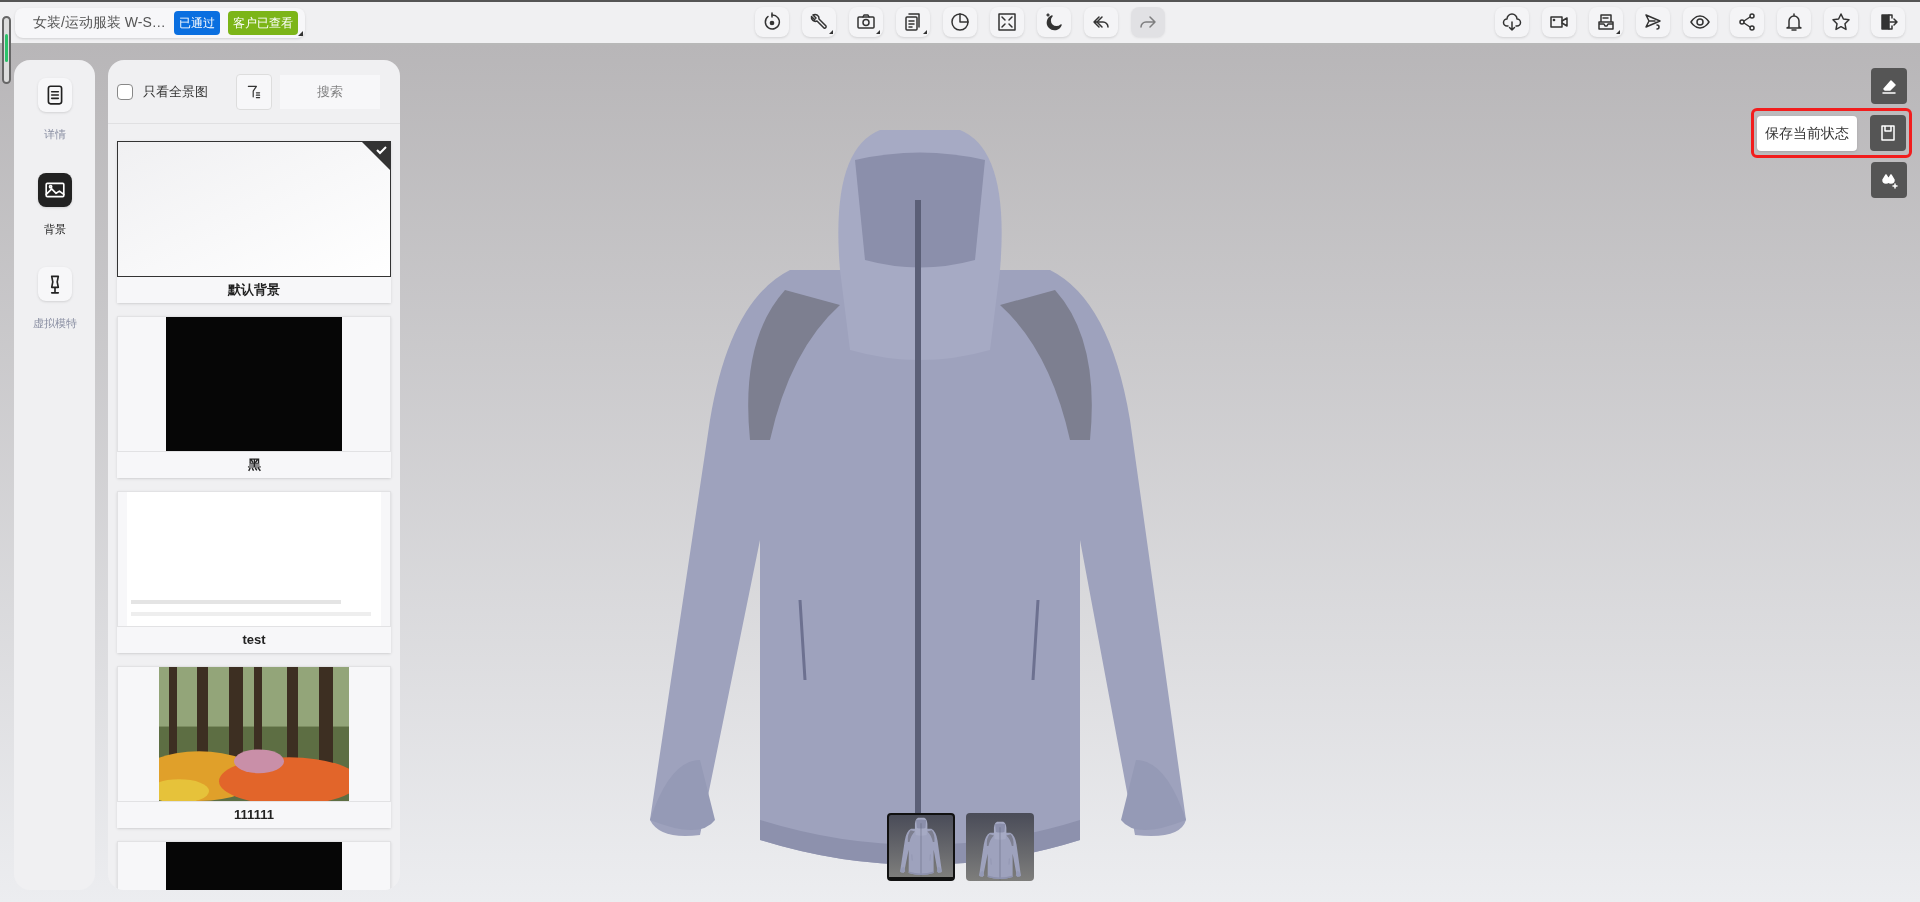 This screenshot has height=902, width=1920. I want to click on save-icon, so click(1888, 133).